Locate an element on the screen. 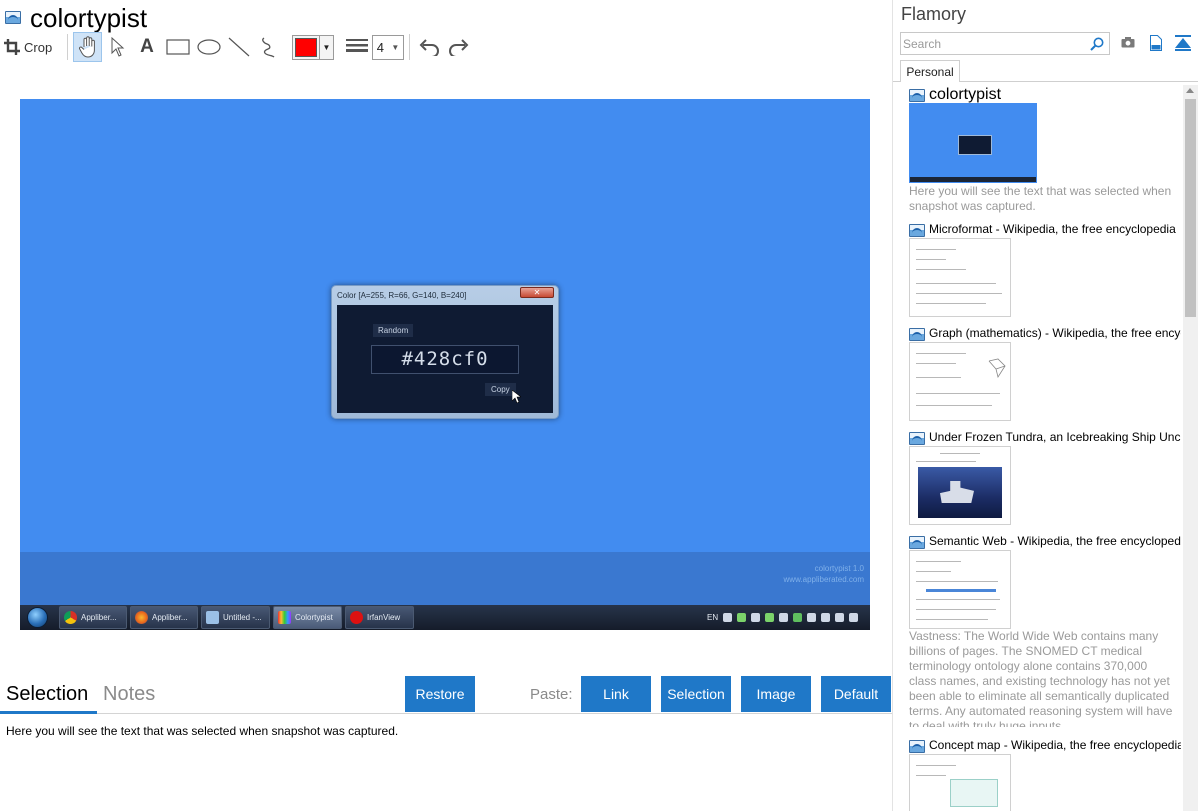 Image resolution: width=1198 pixels, height=811 pixels. hand-tool-button is located at coordinates (87, 47).